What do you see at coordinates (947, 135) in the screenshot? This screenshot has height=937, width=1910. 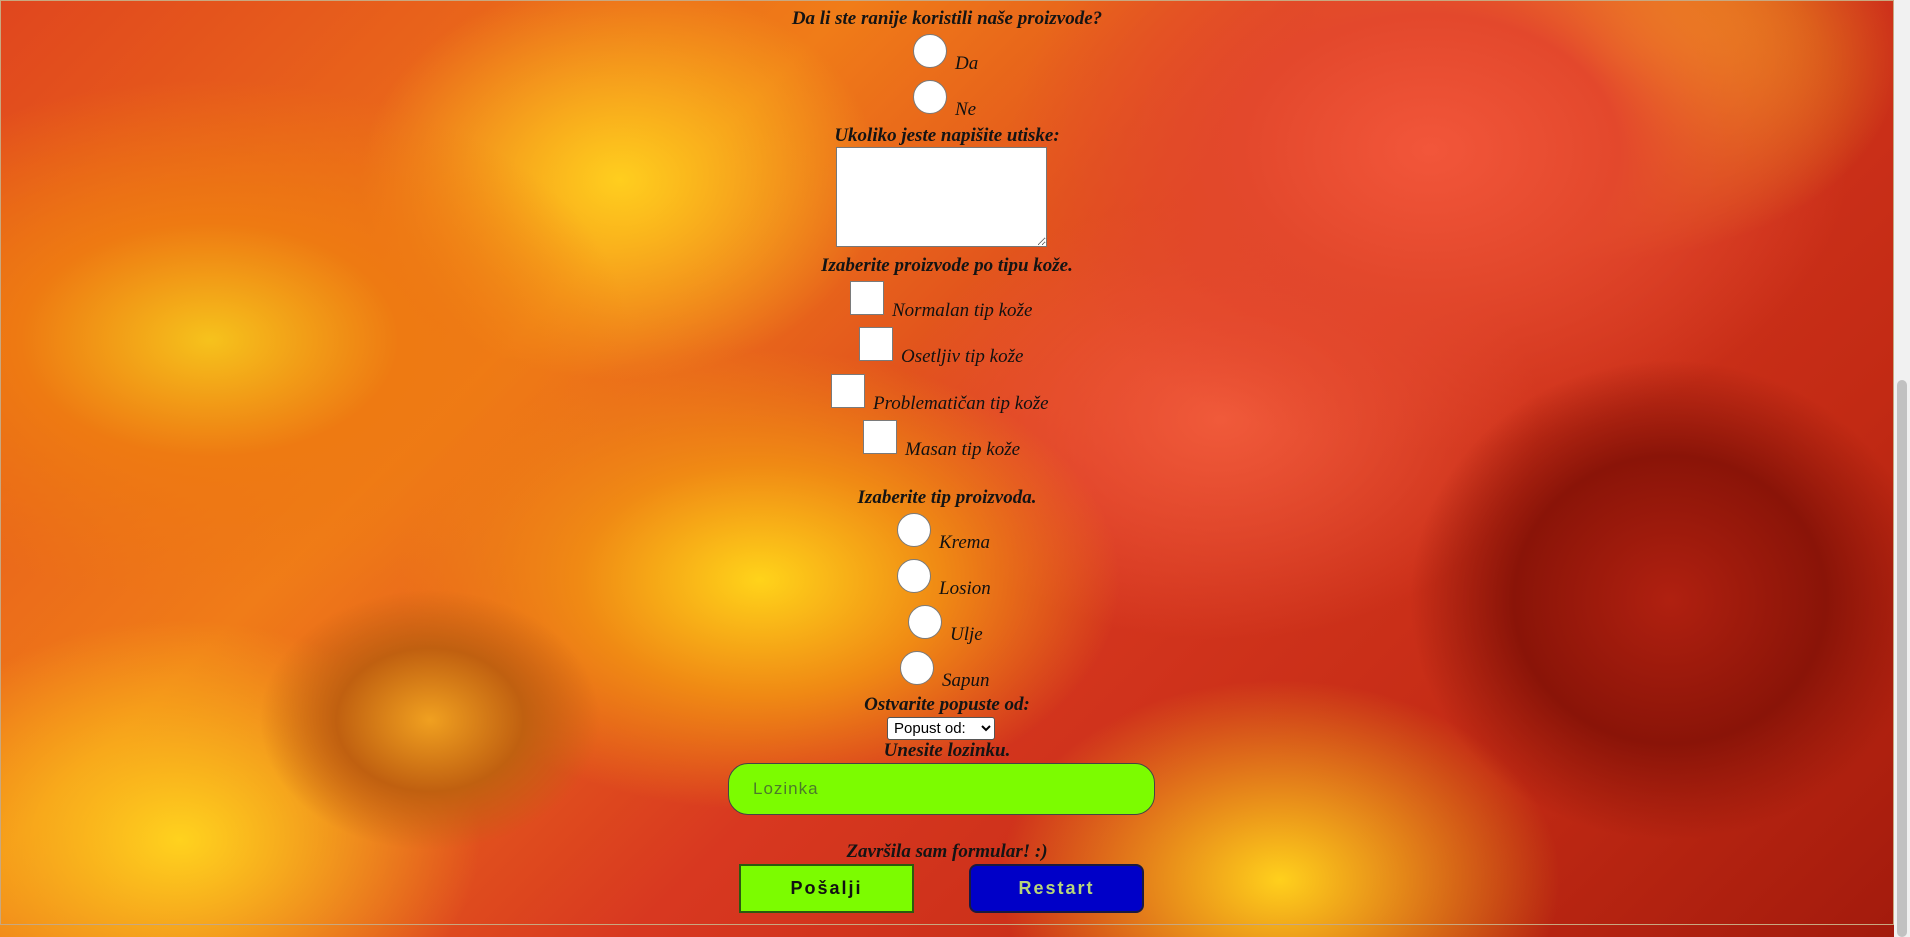 I see `question-comment: Ukoliko jeste napišite utiske:` at bounding box center [947, 135].